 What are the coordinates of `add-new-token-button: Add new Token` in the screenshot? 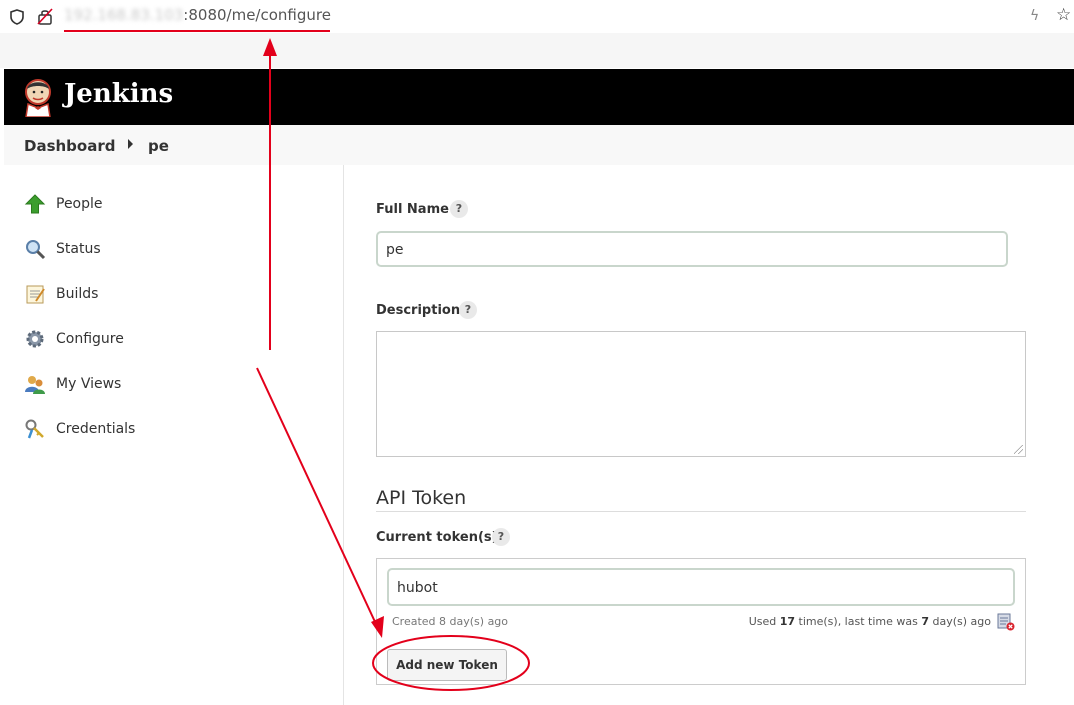 It's located at (447, 665).